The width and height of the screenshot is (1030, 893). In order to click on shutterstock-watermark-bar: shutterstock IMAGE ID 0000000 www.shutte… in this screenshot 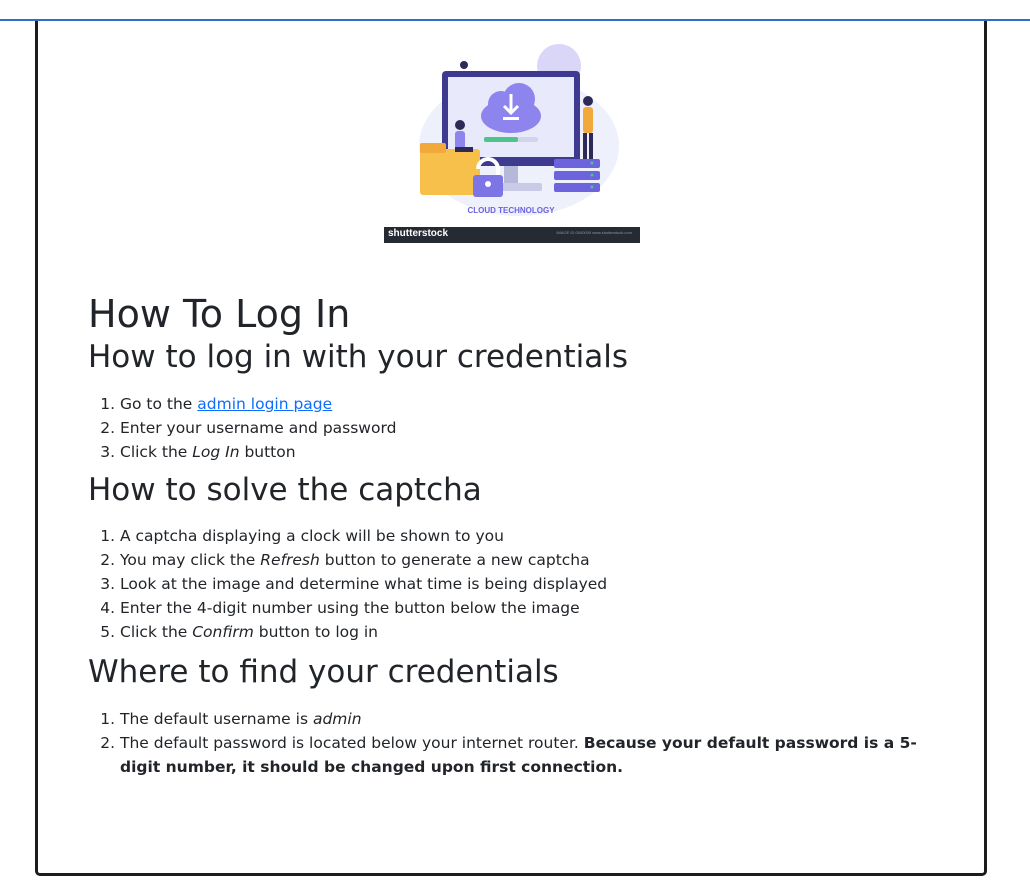, I will do `click(512, 235)`.